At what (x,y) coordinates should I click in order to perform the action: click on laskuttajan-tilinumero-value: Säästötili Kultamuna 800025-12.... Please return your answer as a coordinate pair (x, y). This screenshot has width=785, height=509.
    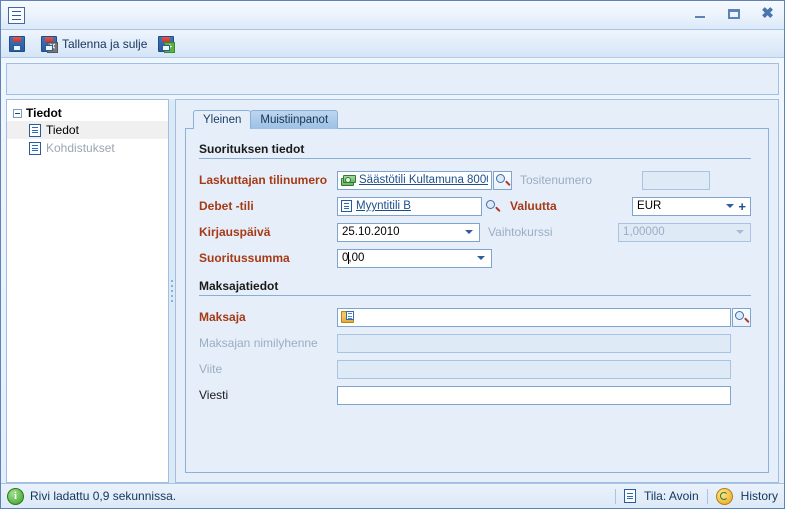
    Looking at the image, I should click on (423, 180).